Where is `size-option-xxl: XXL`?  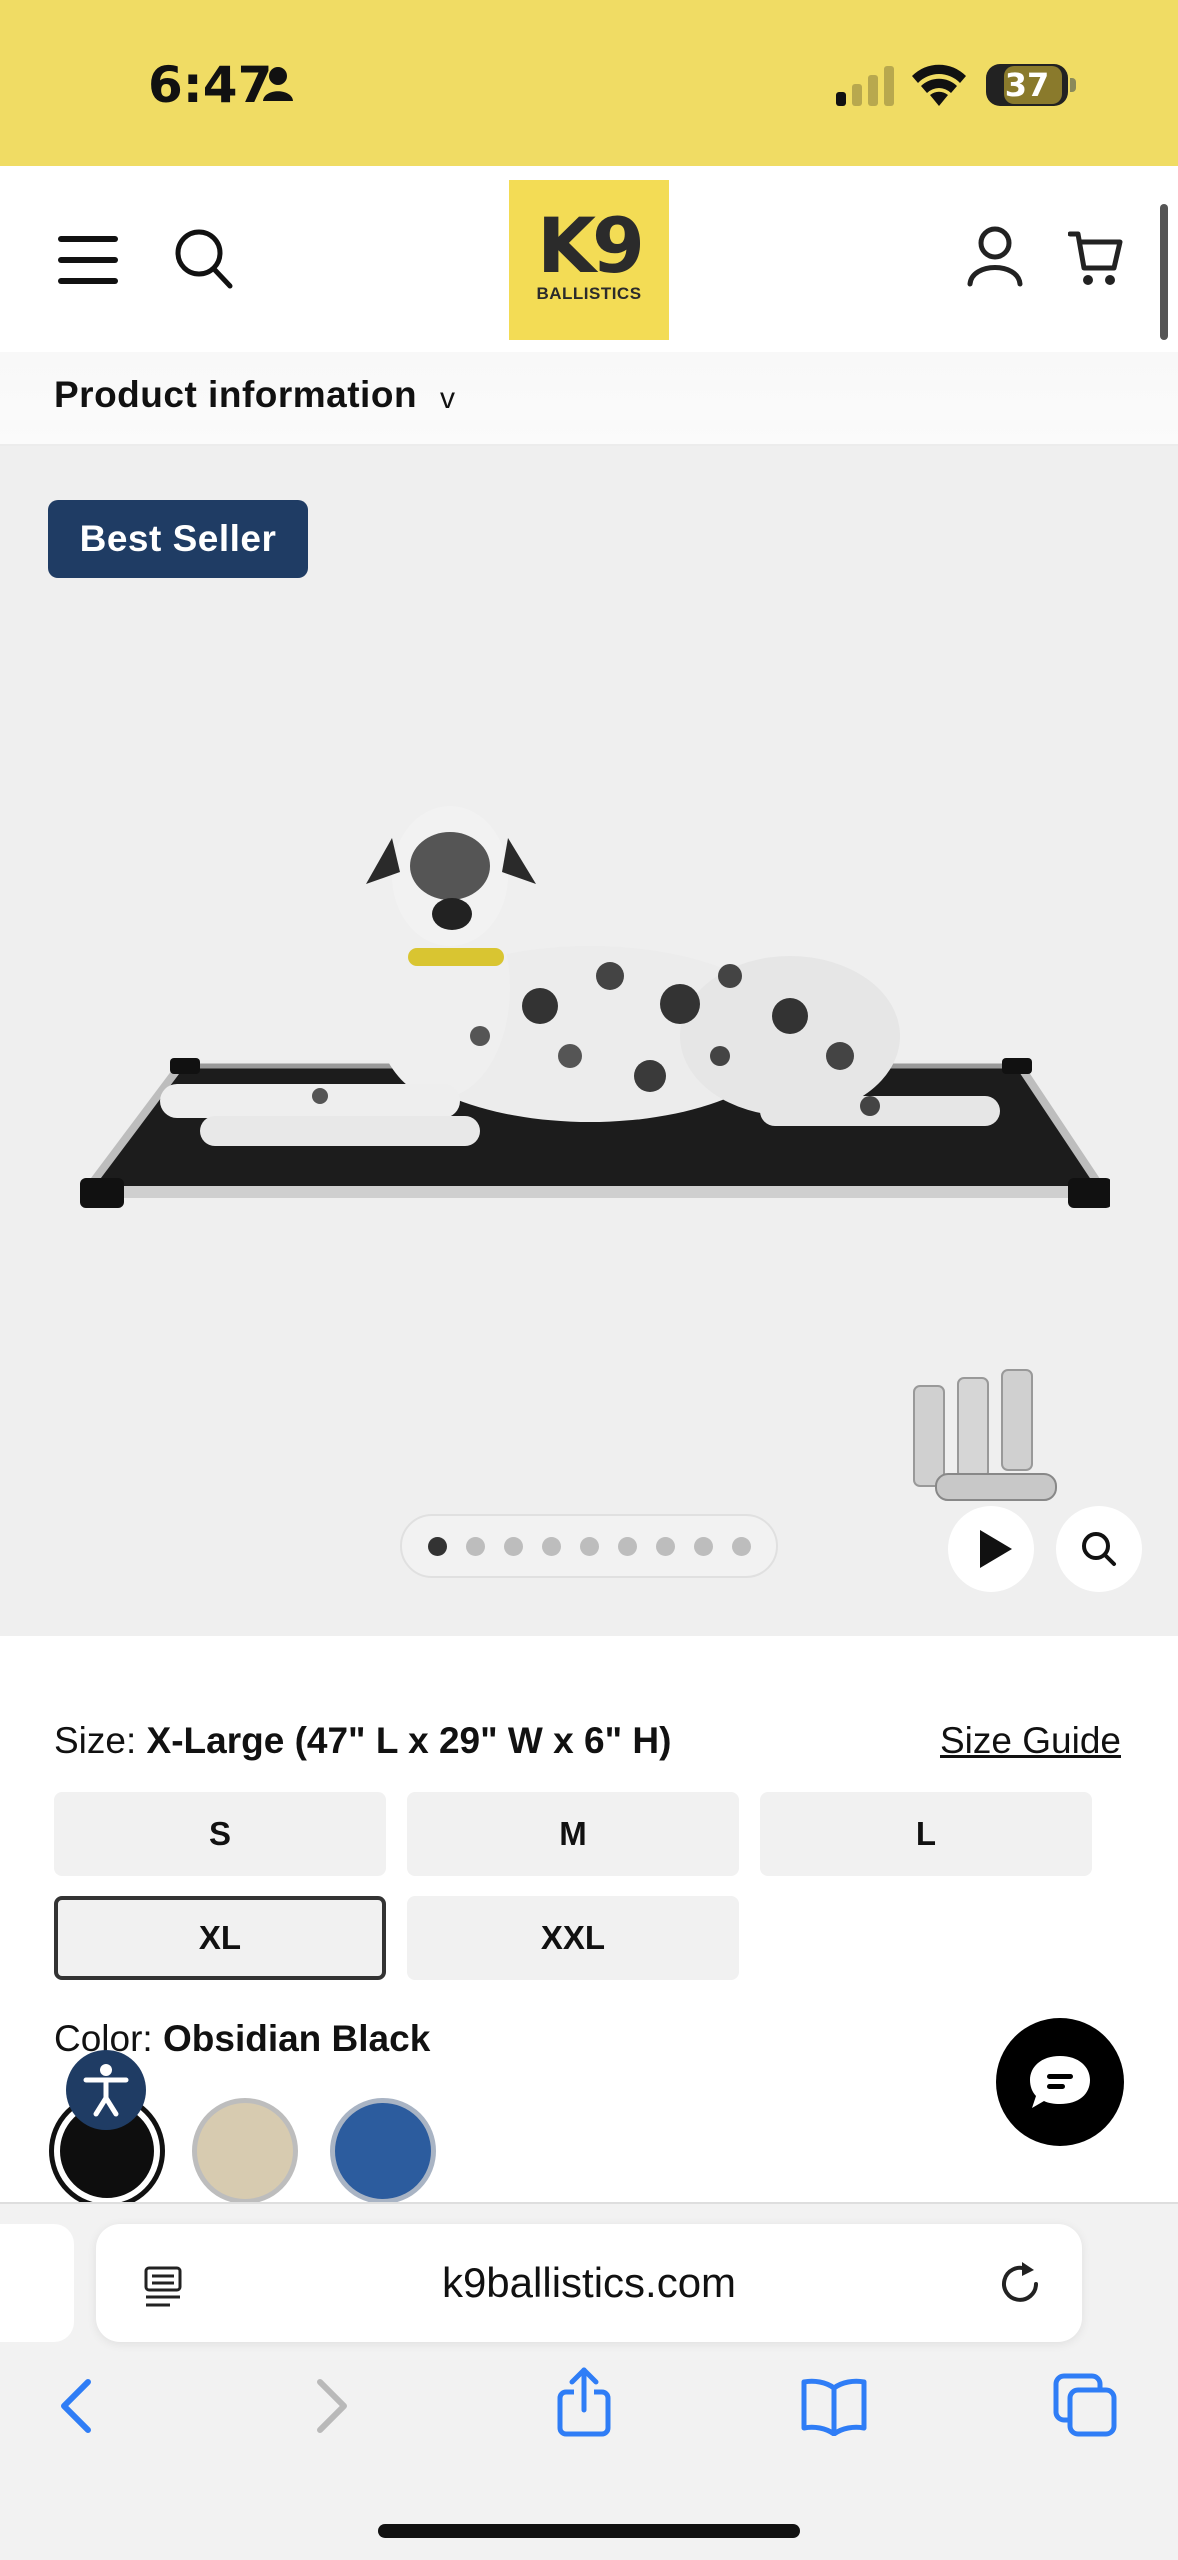
size-option-xxl: XXL is located at coordinates (573, 1938).